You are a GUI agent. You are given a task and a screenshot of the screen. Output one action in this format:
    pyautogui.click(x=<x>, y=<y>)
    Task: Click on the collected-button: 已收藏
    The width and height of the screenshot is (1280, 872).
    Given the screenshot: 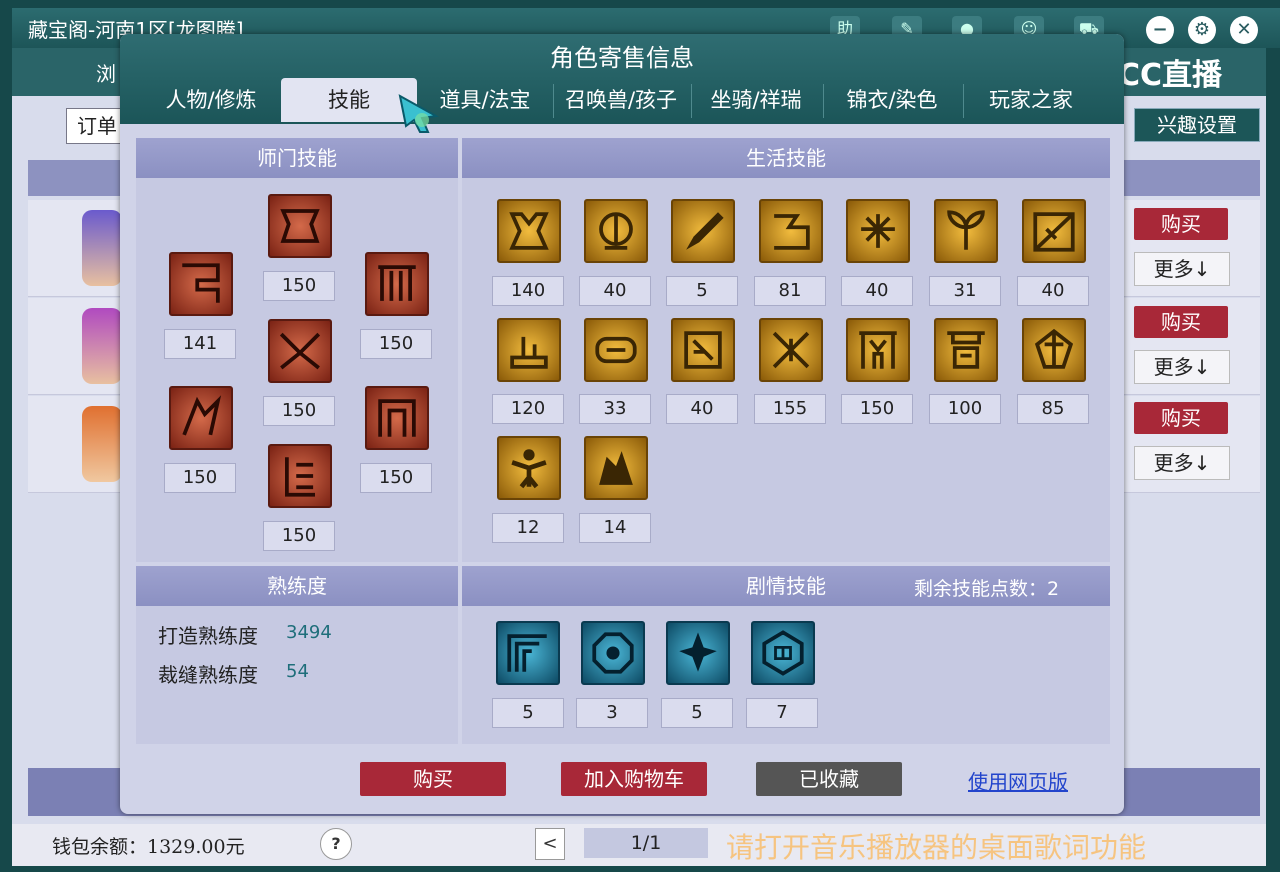 What is the action you would take?
    pyautogui.click(x=829, y=779)
    